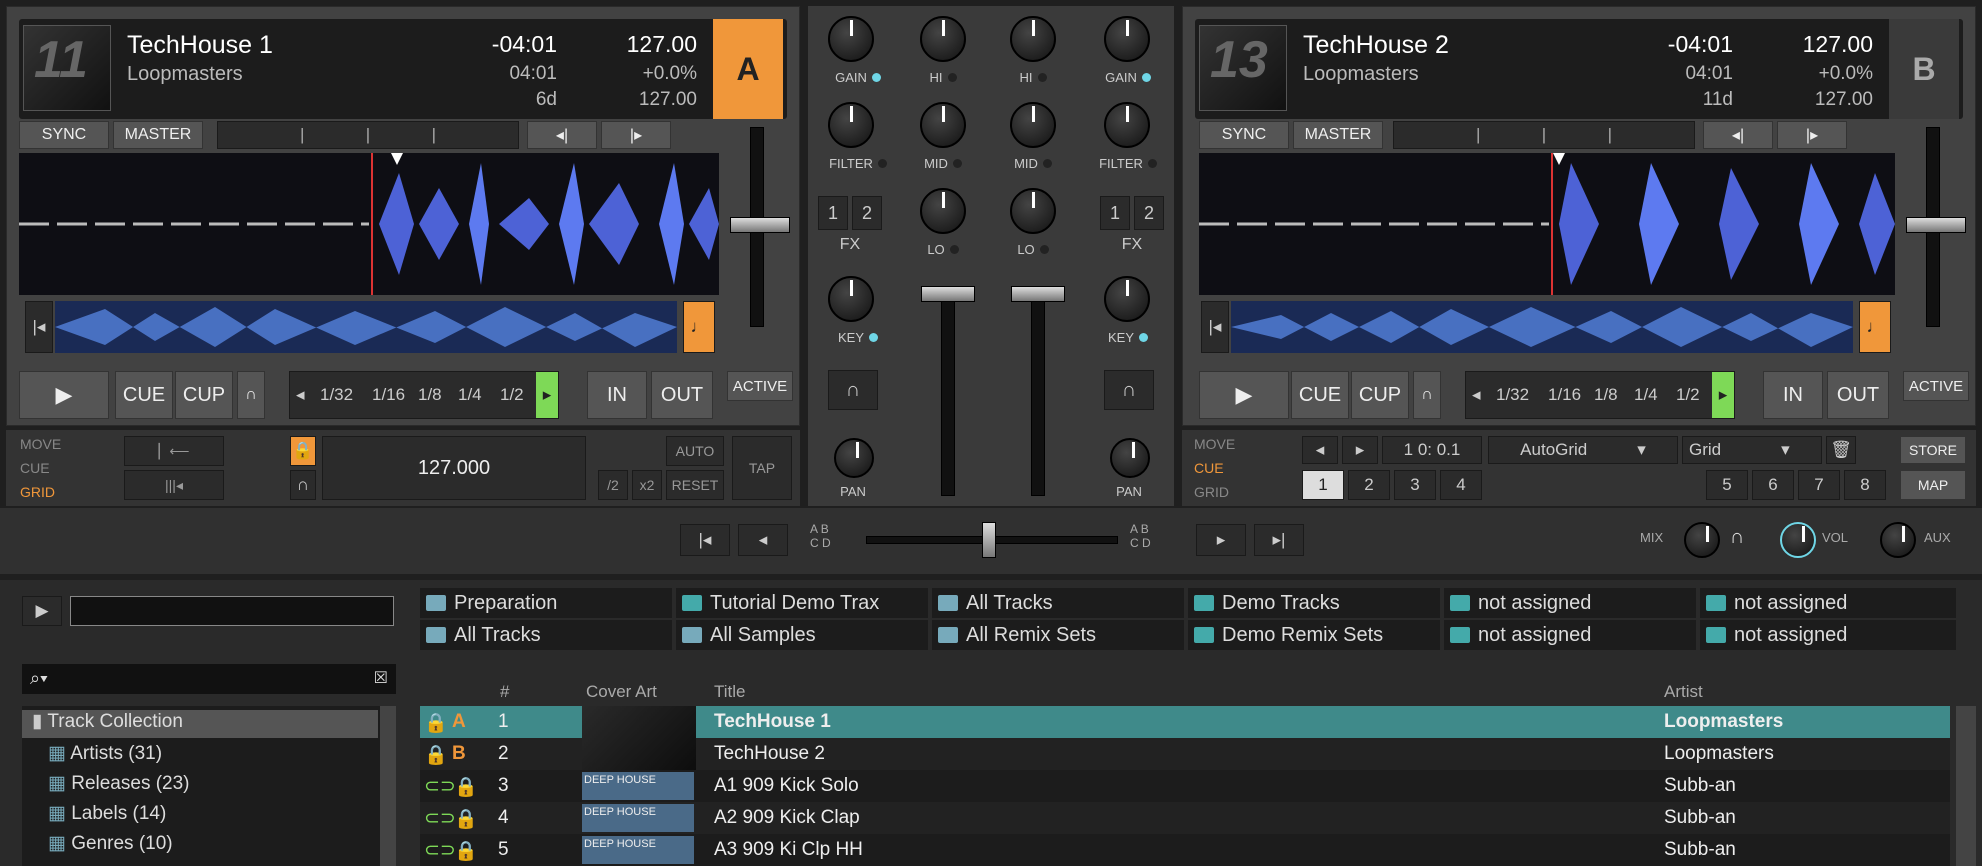 This screenshot has height=866, width=1982. Describe the element at coordinates (943, 211) in the screenshot. I see `lo-a-knob` at that location.